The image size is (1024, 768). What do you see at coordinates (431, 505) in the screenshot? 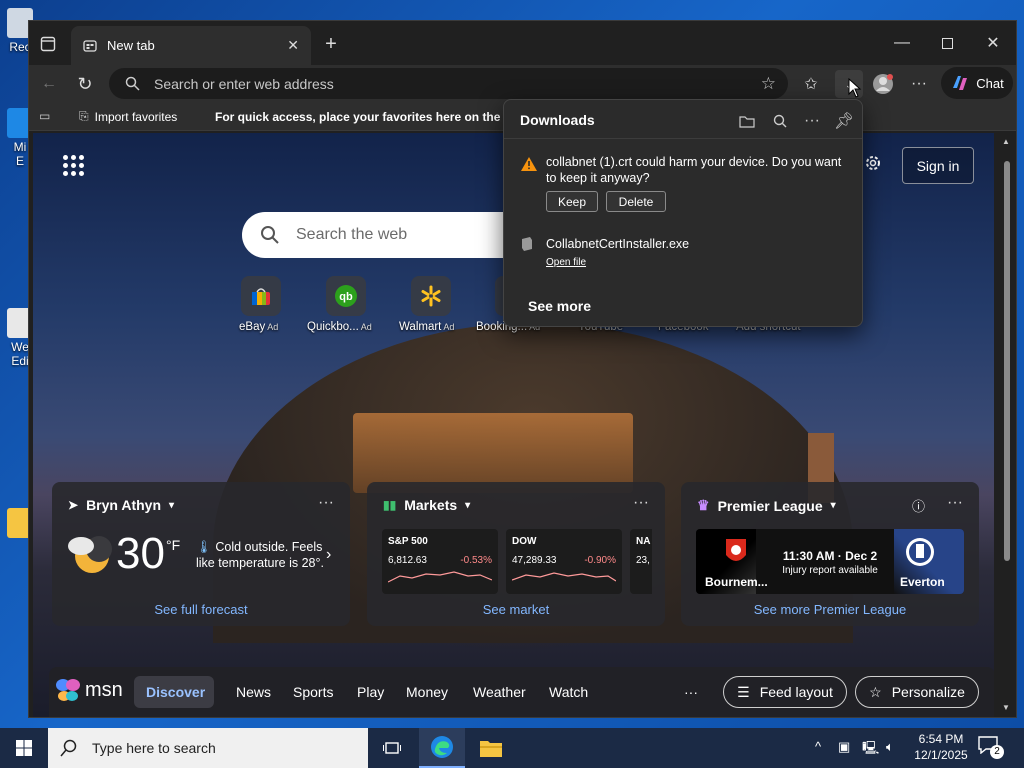
I see `markets-title: Markets` at bounding box center [431, 505].